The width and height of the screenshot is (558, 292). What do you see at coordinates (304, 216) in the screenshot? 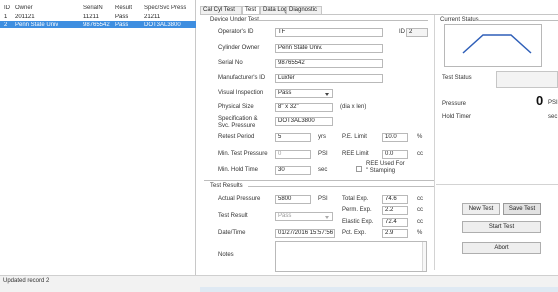
I see `test-result-select: Pass` at bounding box center [304, 216].